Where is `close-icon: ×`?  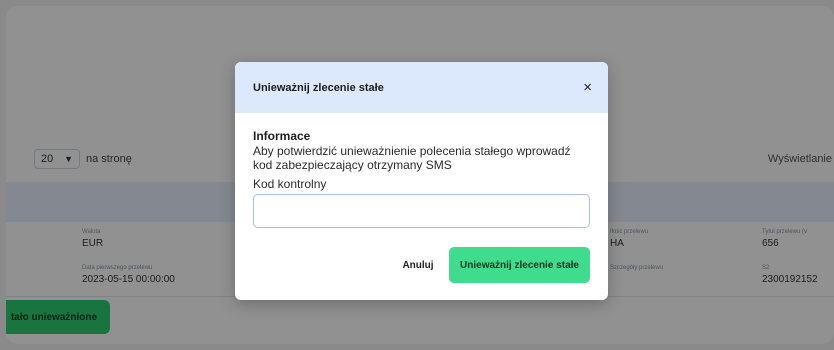 close-icon: × is located at coordinates (587, 87).